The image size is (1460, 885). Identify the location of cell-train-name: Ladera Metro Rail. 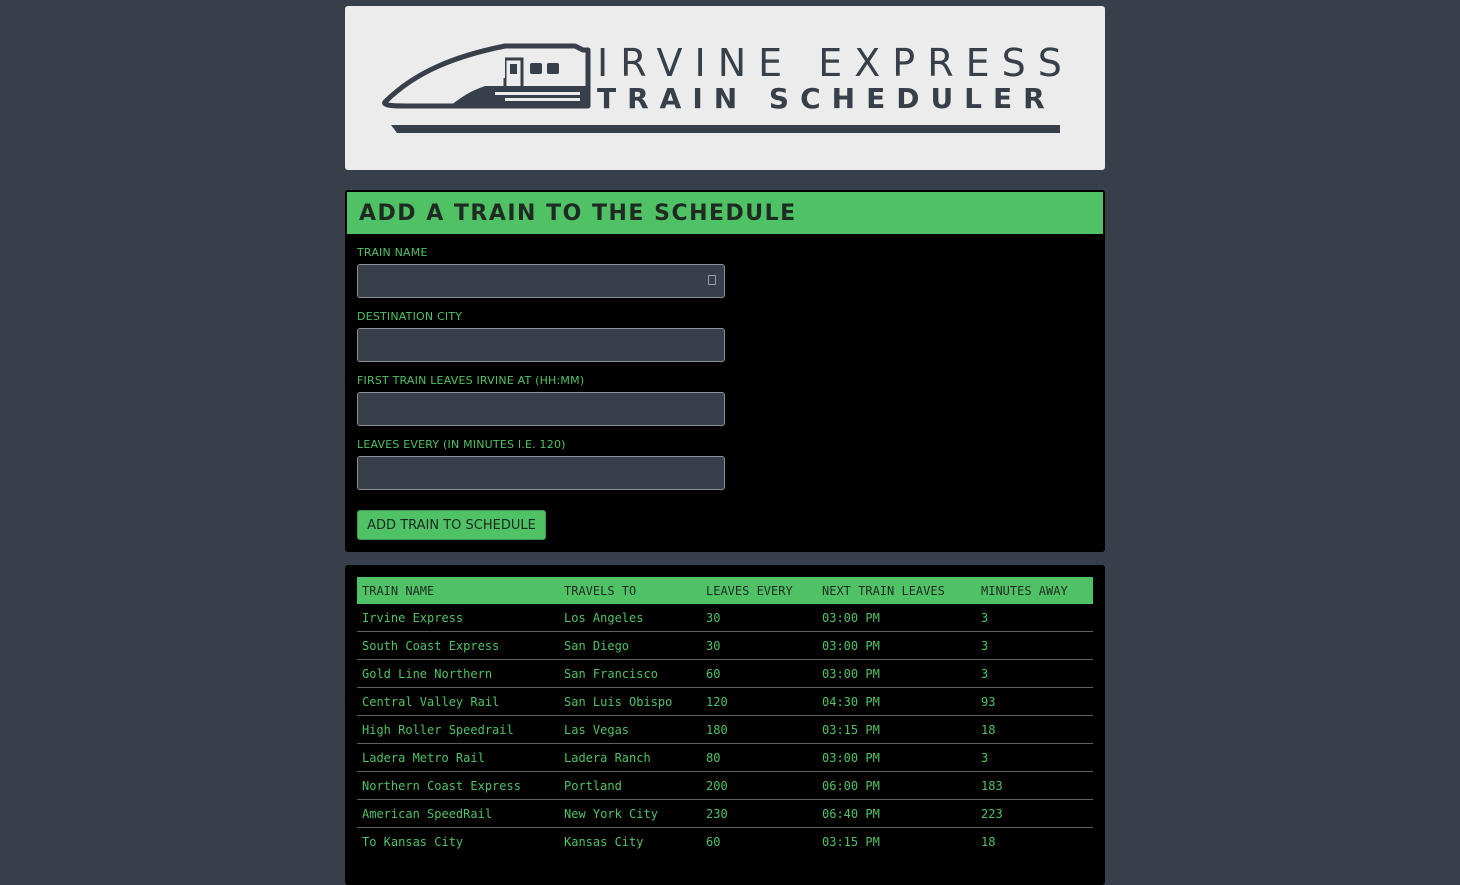
(458, 757).